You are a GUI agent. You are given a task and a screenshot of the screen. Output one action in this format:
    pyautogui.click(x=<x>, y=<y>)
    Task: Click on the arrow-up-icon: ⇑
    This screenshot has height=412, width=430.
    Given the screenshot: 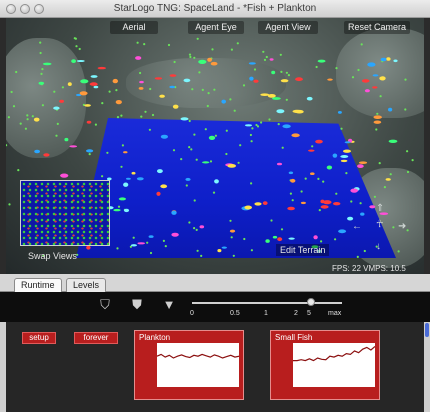 What is the action you would take?
    pyautogui.click(x=380, y=209)
    